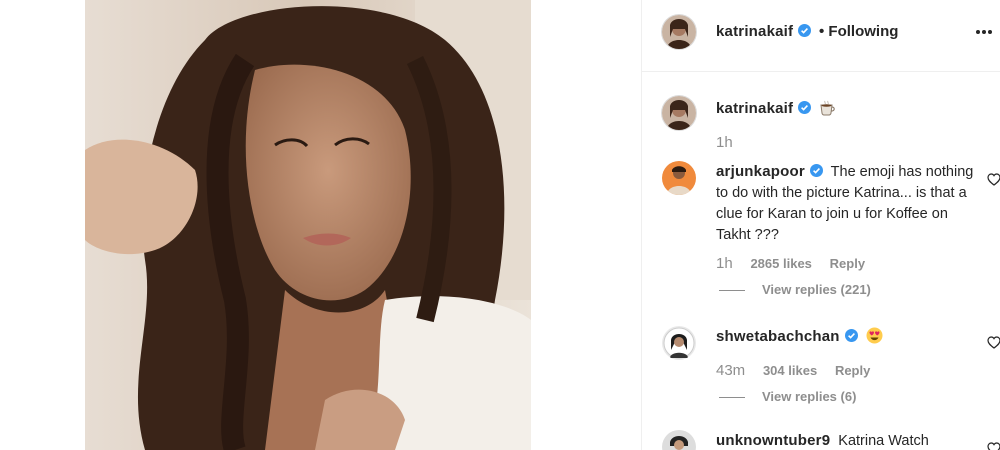 The width and height of the screenshot is (1000, 450). Describe the element at coordinates (780, 263) in the screenshot. I see `comment-likes: 2865 likes` at that location.